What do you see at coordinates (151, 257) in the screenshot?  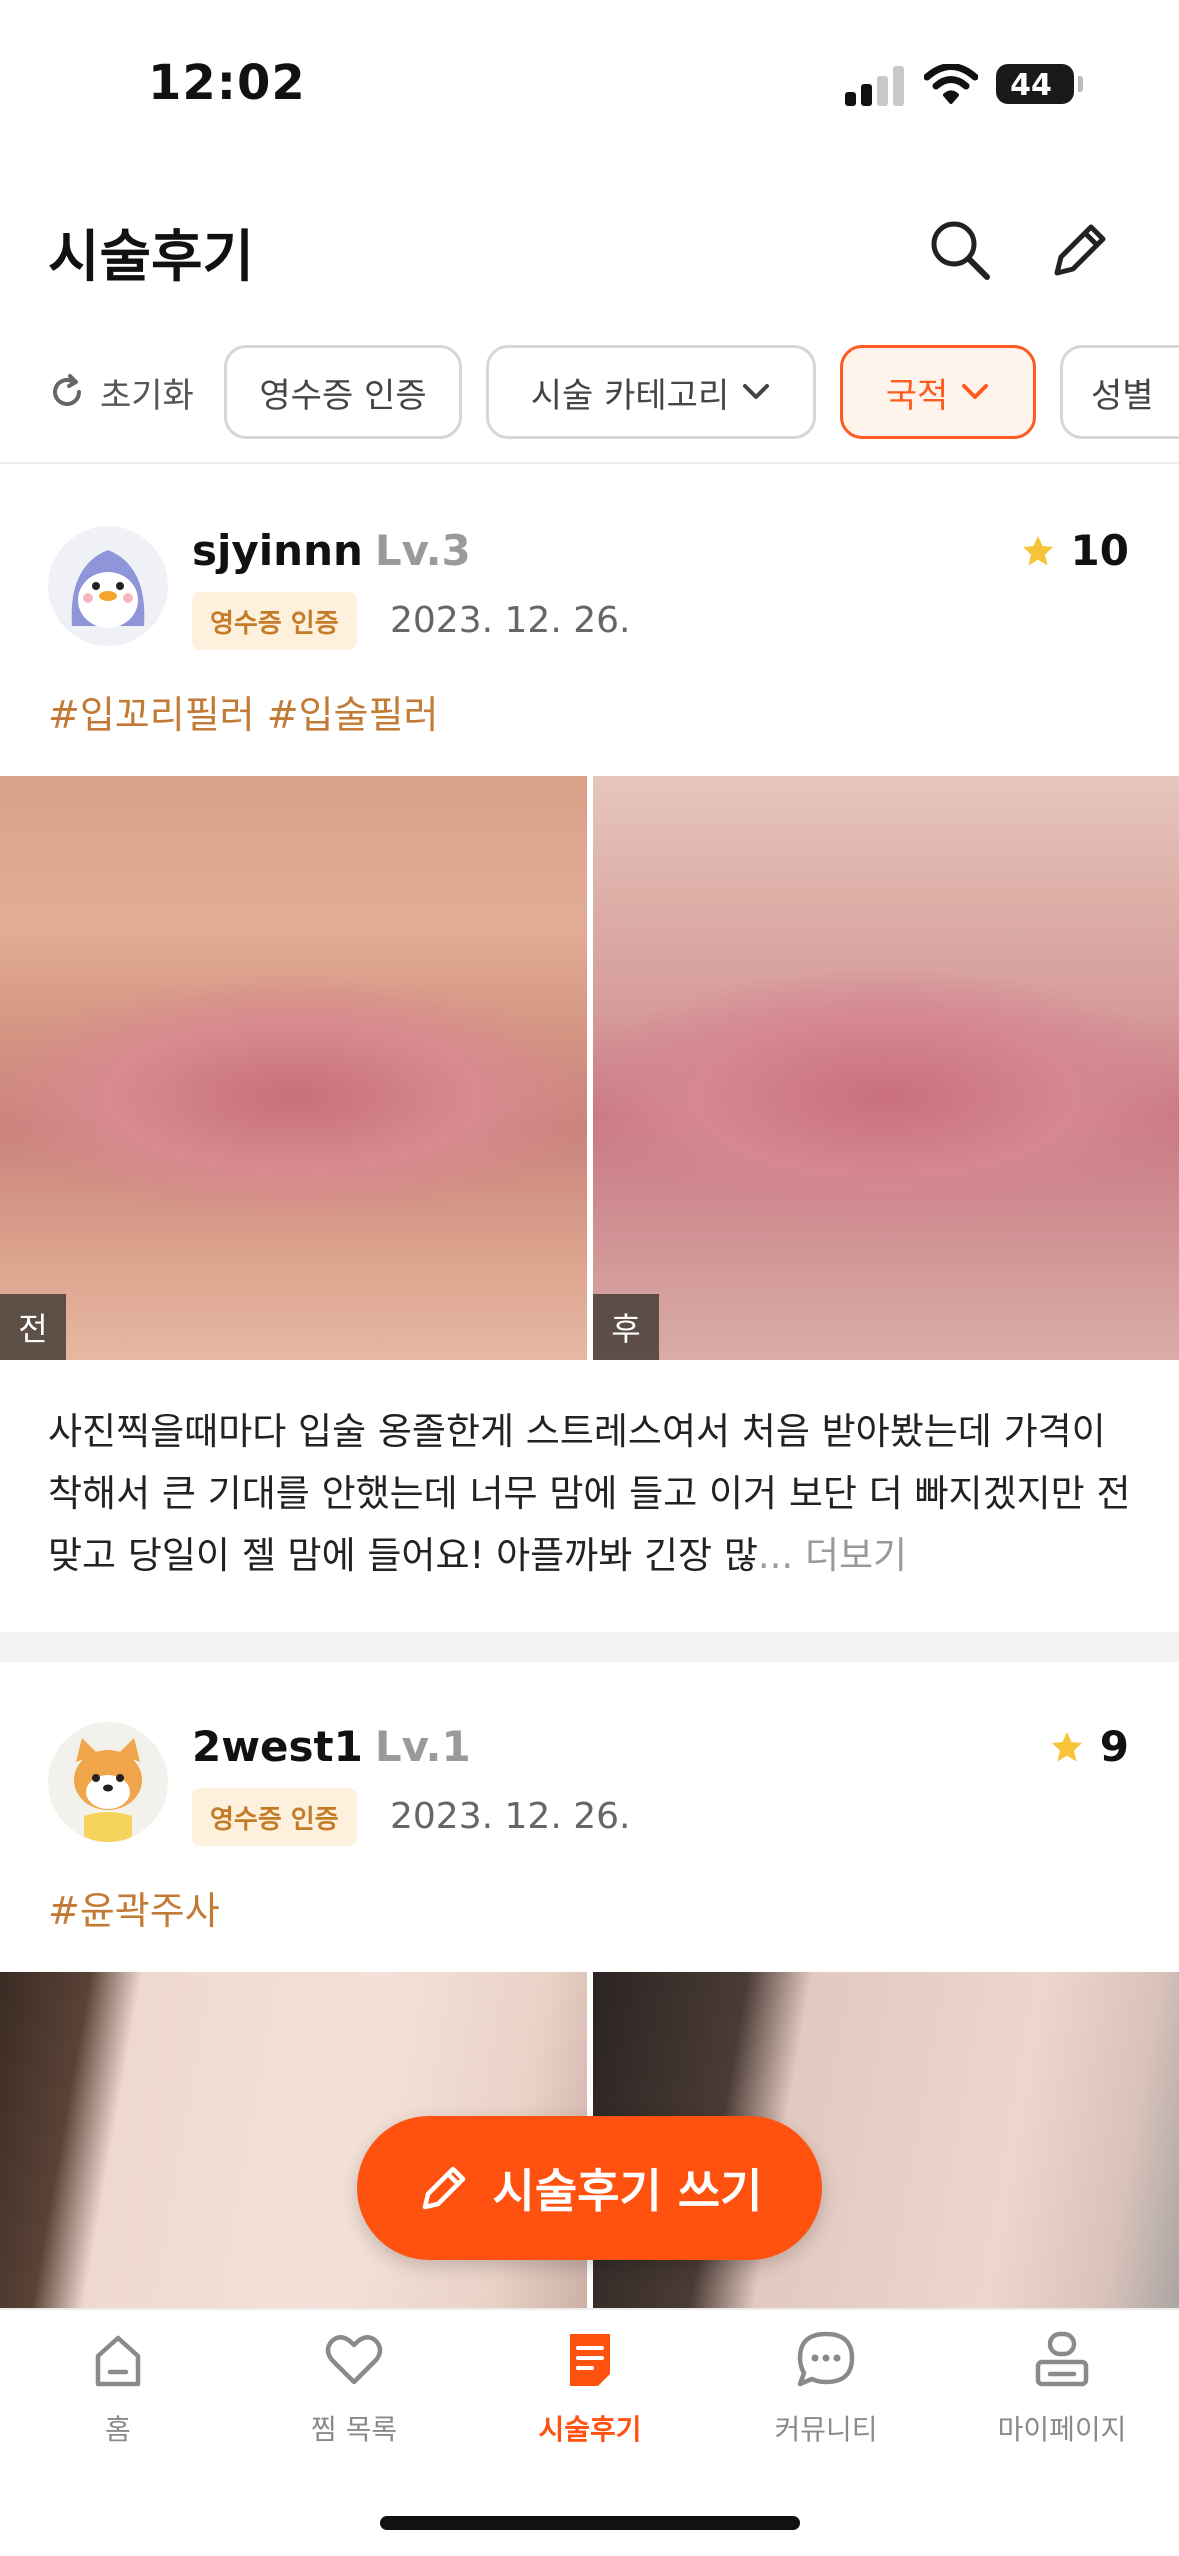 I see `page-title: 시술후기` at bounding box center [151, 257].